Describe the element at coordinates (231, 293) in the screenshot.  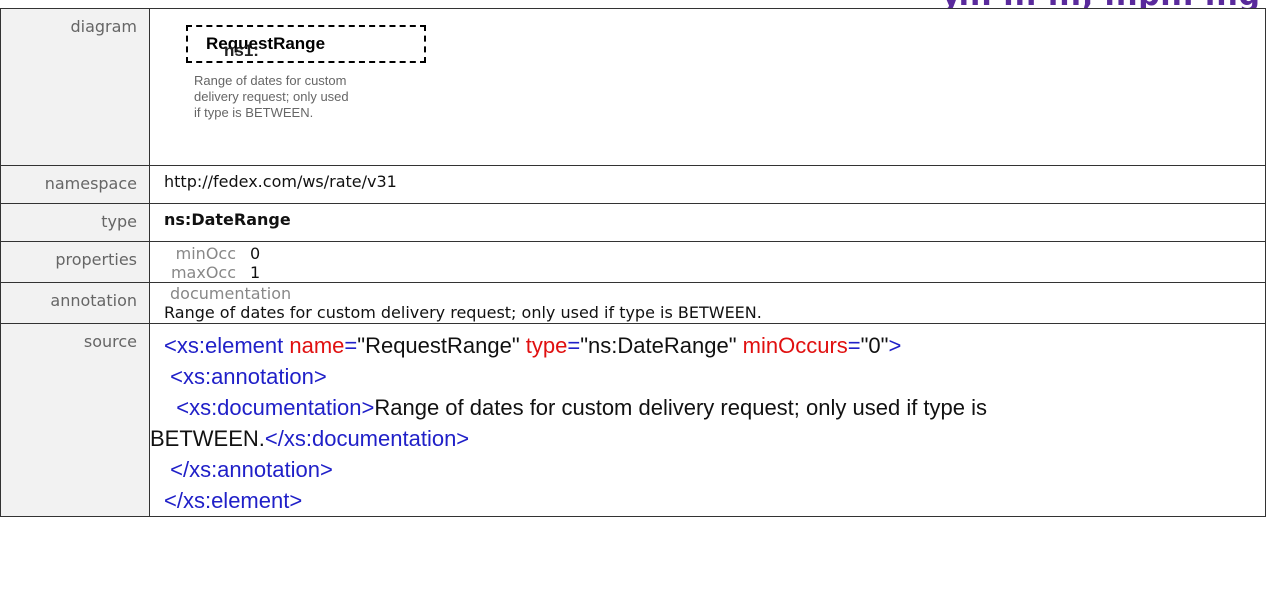
I see `annotation-heading: documentation` at that location.